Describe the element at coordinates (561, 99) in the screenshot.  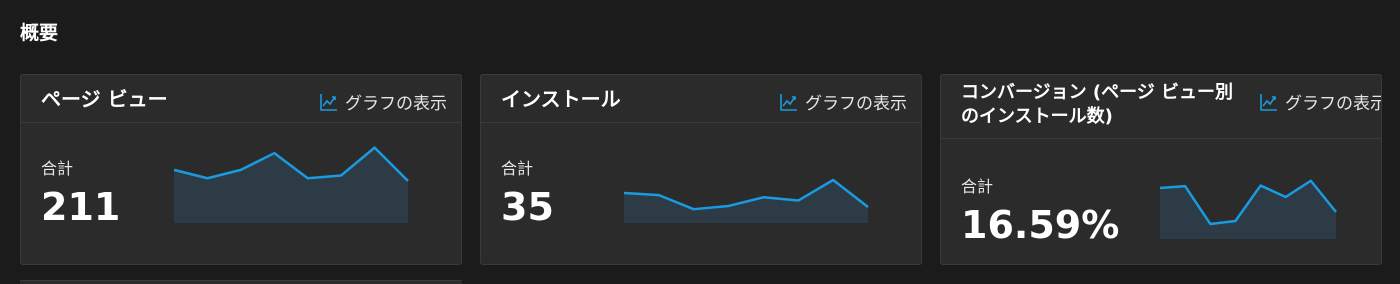
I see `card-title: インストール` at that location.